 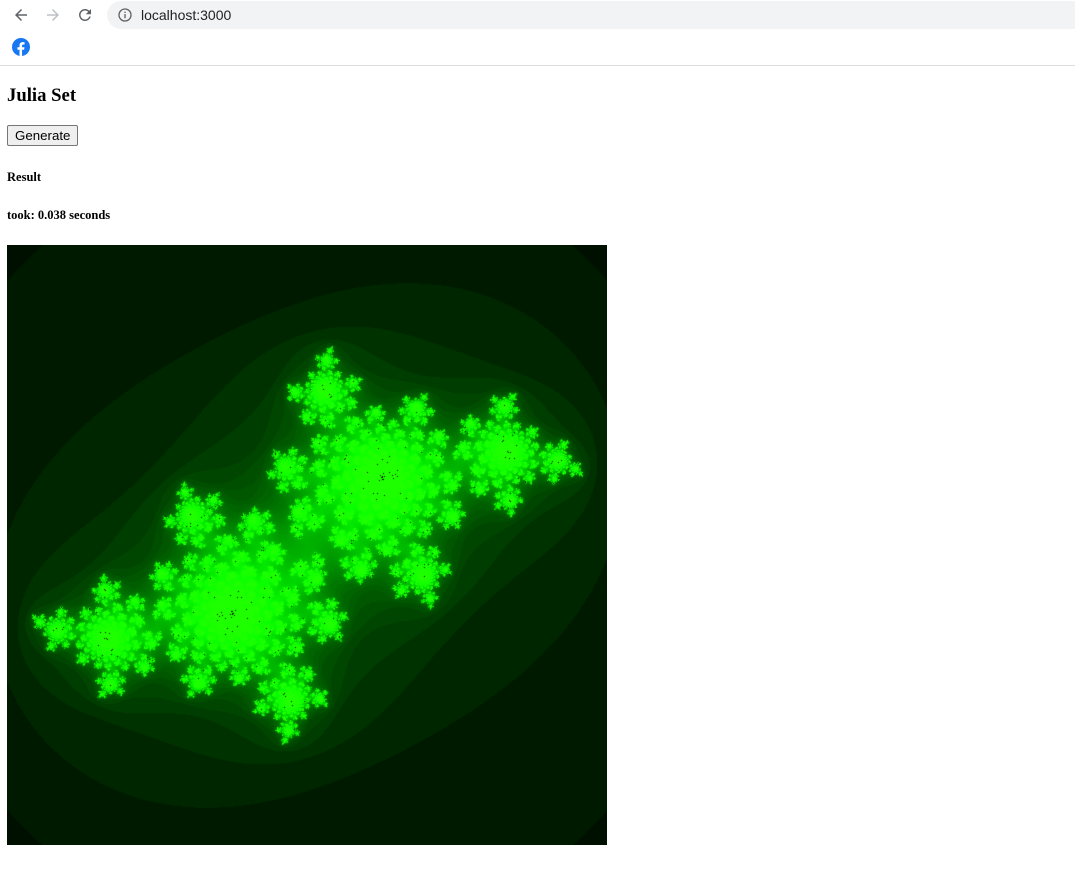 I want to click on elapsed-prefix: took:, so click(x=22, y=215).